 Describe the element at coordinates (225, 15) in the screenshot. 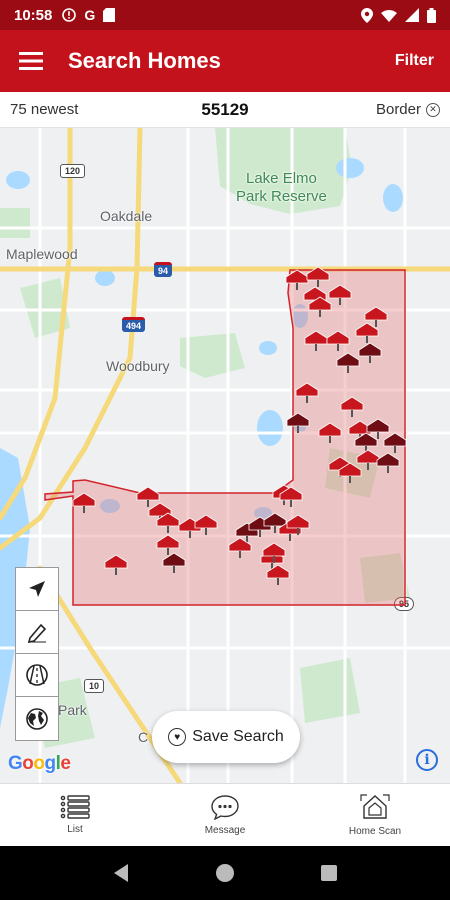

I see `status-bar: 10:58 G` at that location.